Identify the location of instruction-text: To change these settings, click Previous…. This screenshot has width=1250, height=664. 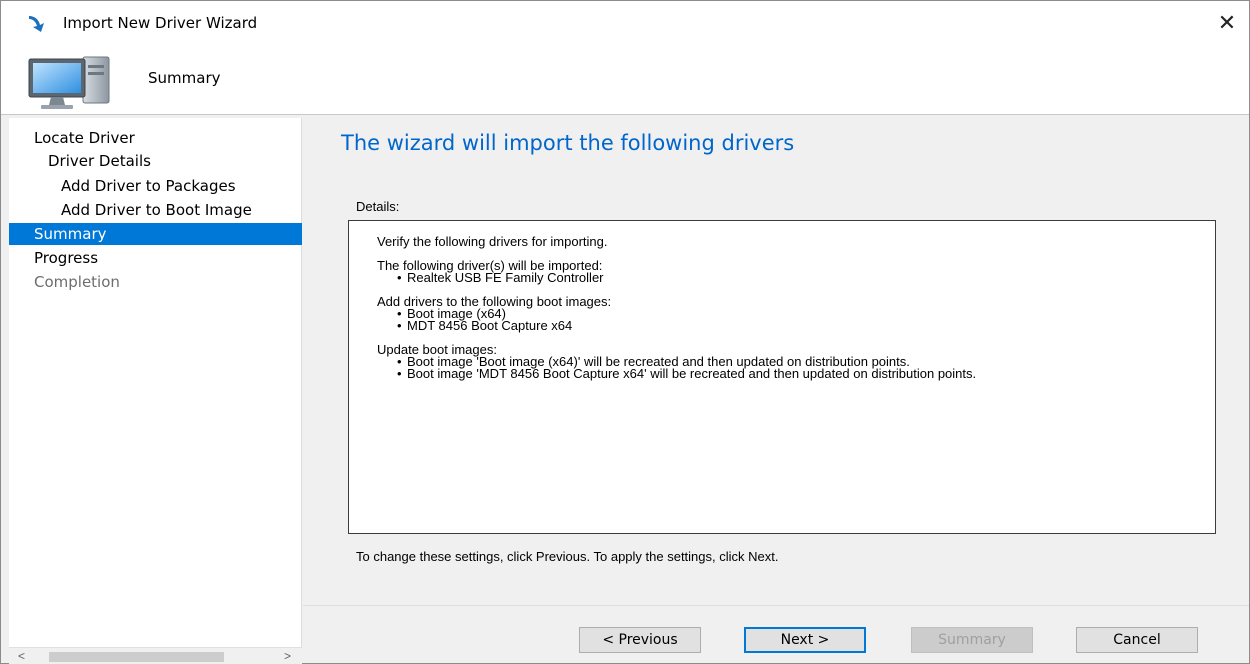
(567, 556).